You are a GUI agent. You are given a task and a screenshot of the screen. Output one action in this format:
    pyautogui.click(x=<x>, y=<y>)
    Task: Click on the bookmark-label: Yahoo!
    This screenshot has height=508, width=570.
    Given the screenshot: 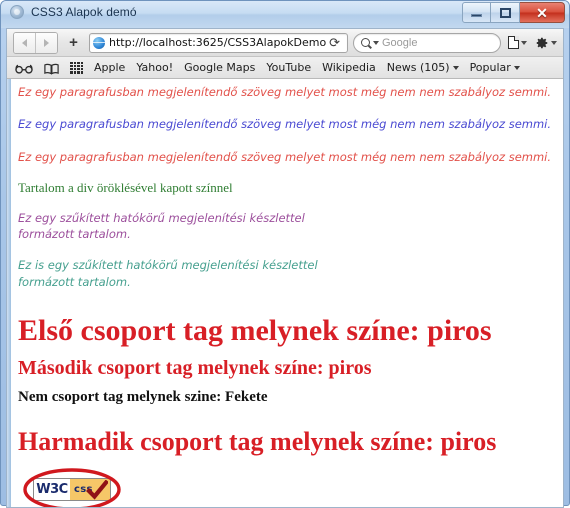 What is the action you would take?
    pyautogui.click(x=154, y=67)
    